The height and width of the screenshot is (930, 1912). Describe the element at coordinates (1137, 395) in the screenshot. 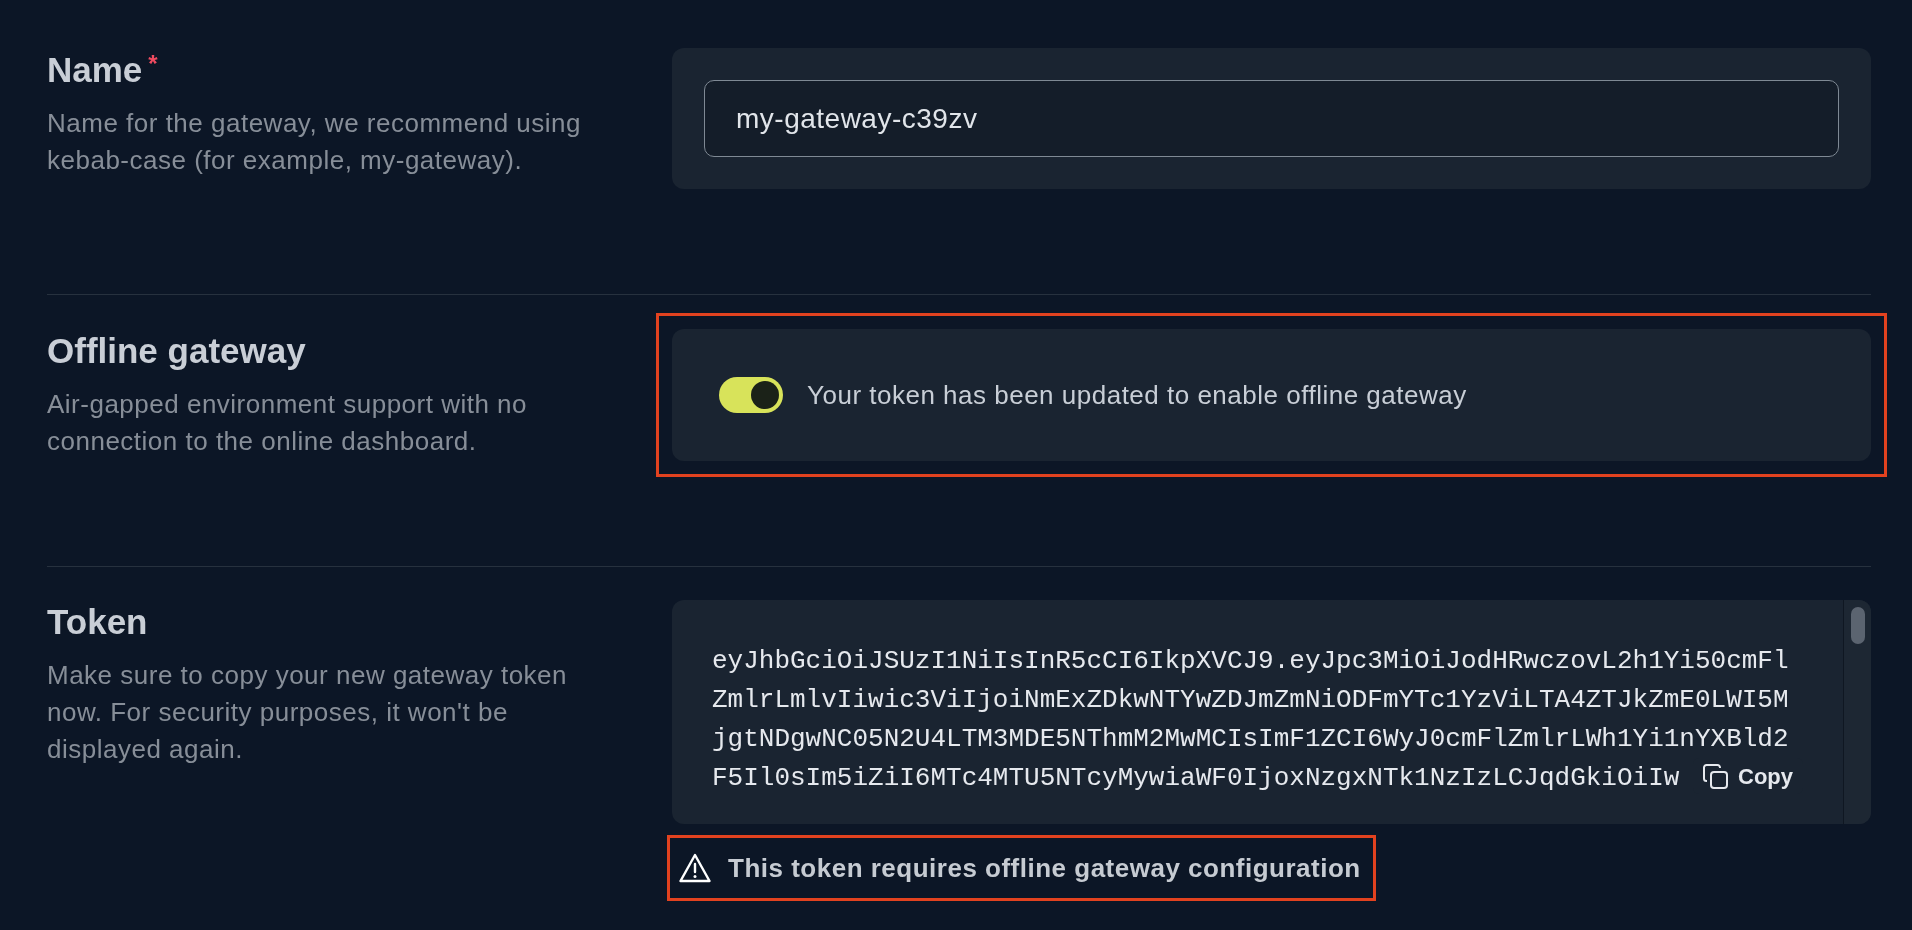

I see `toggle-label: Your token has been updated to enable offline gateway` at that location.